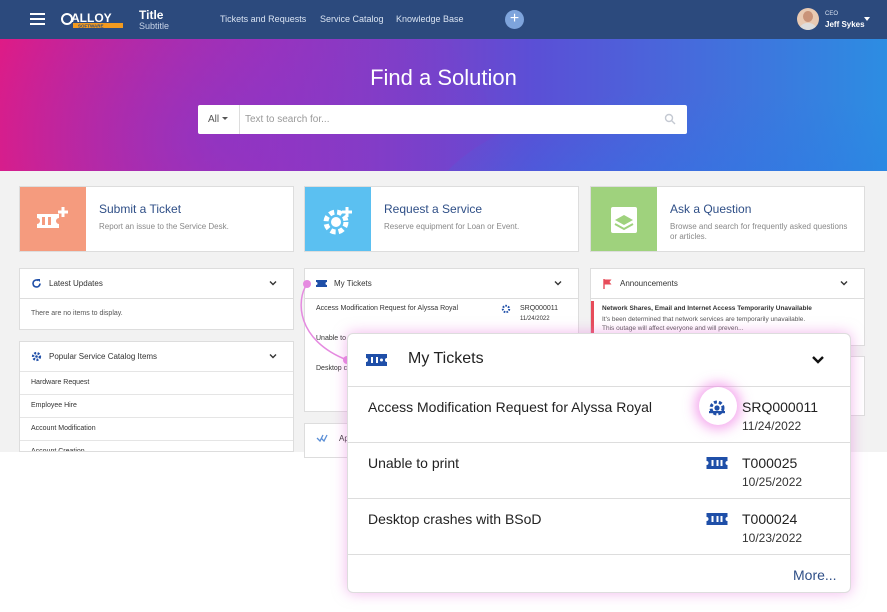 The height and width of the screenshot is (612, 887). Describe the element at coordinates (91, 26) in the screenshot. I see `svg-text: SOFTWARE` at that location.